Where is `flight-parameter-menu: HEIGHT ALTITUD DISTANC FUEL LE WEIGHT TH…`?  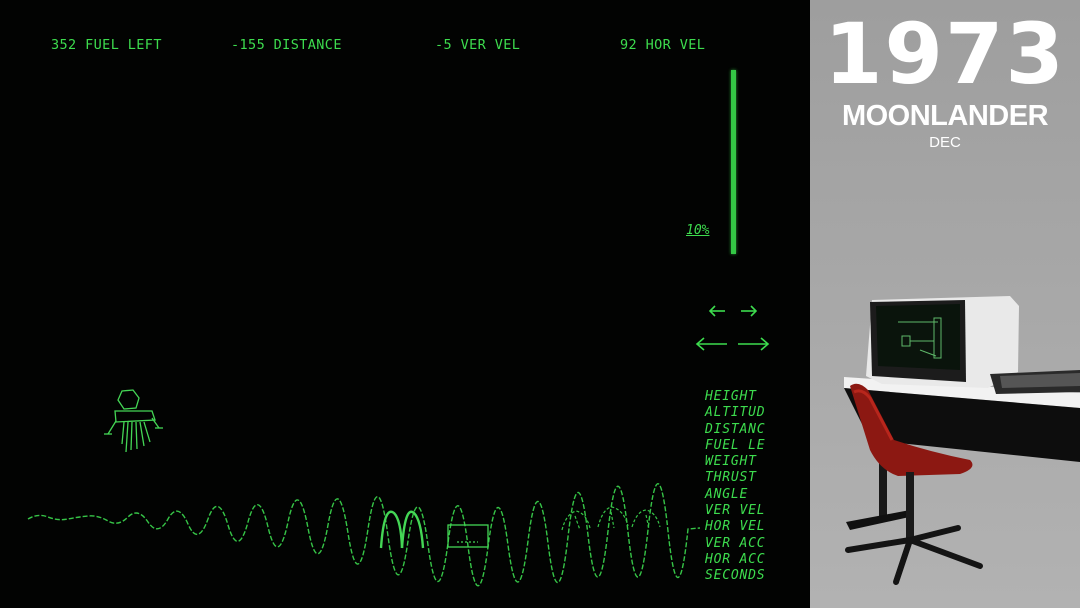 flight-parameter-menu: HEIGHT ALTITUD DISTANC FUEL LE WEIGHT TH… is located at coordinates (735, 487).